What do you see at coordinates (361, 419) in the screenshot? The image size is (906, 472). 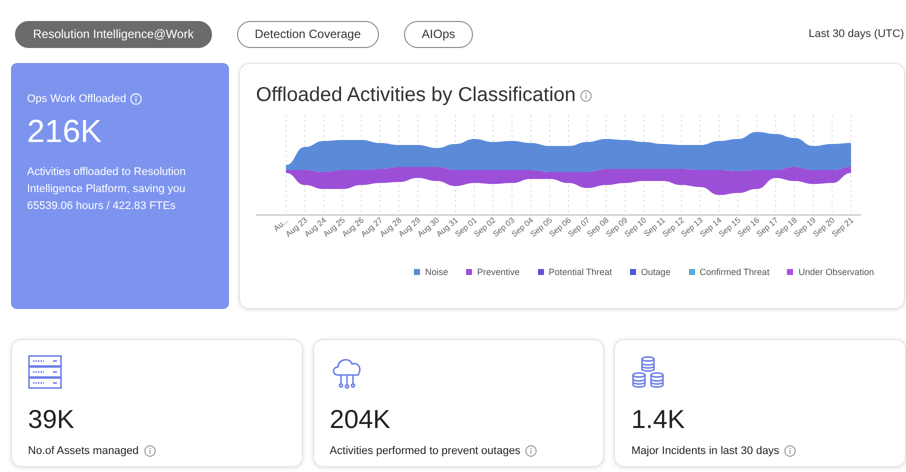 I see `metric-value: 204K` at bounding box center [361, 419].